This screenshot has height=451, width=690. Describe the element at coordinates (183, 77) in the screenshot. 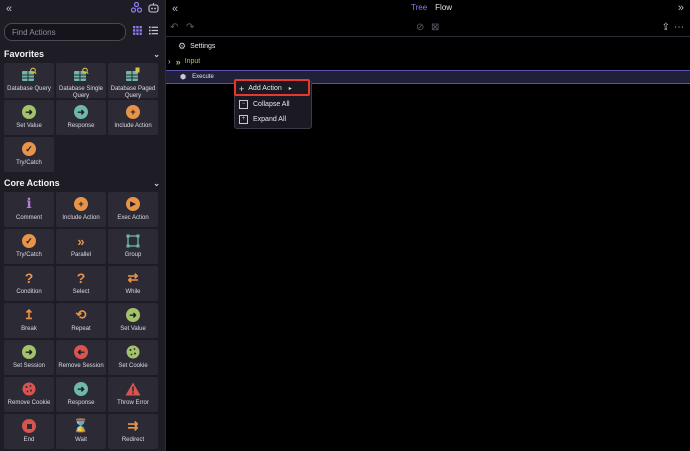

I see `cube-icon: ⬢` at that location.